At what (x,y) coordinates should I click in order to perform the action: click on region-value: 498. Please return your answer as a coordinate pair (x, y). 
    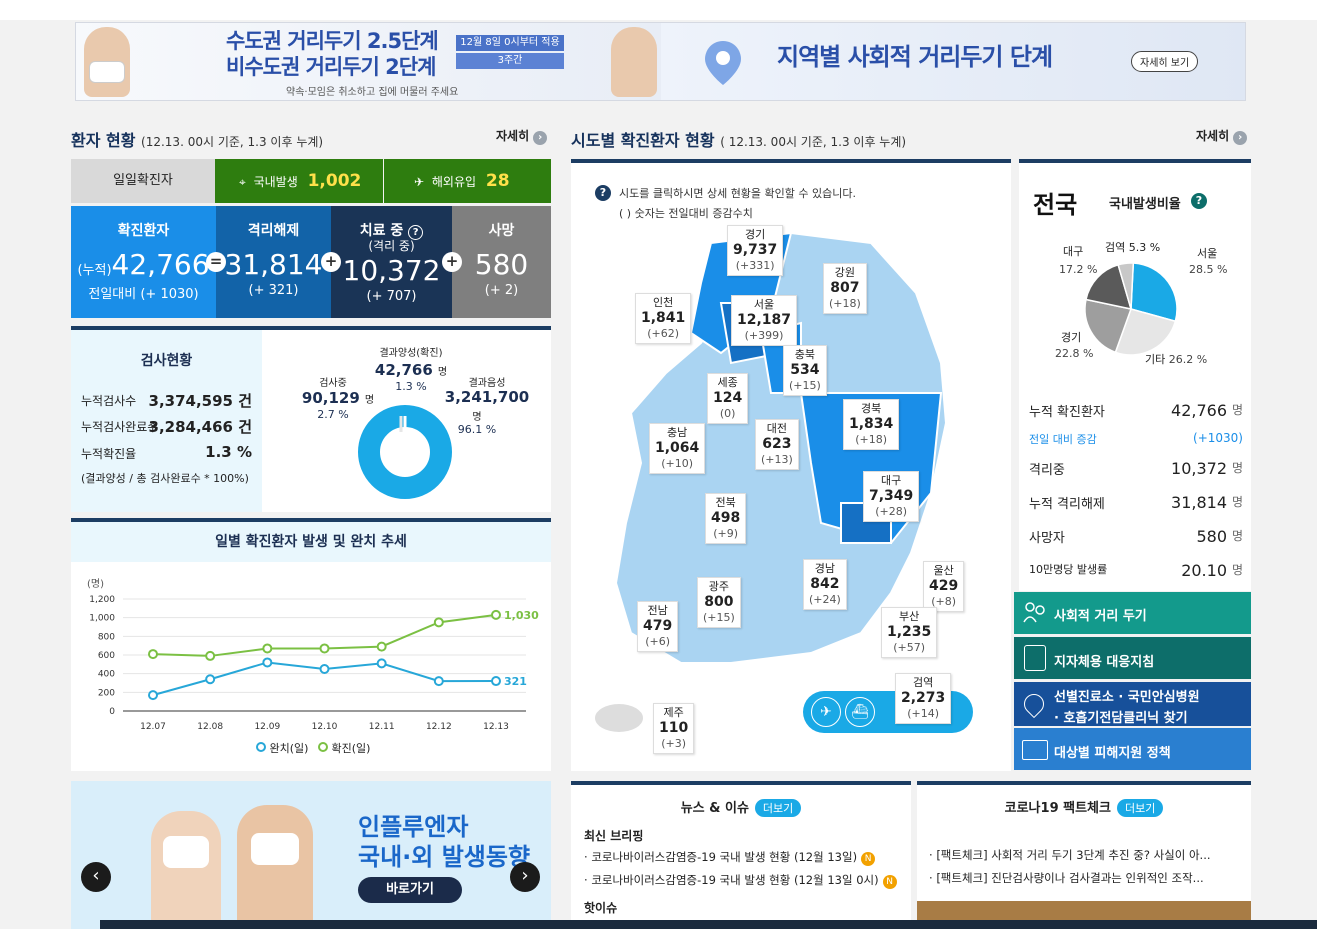
    Looking at the image, I should click on (726, 518).